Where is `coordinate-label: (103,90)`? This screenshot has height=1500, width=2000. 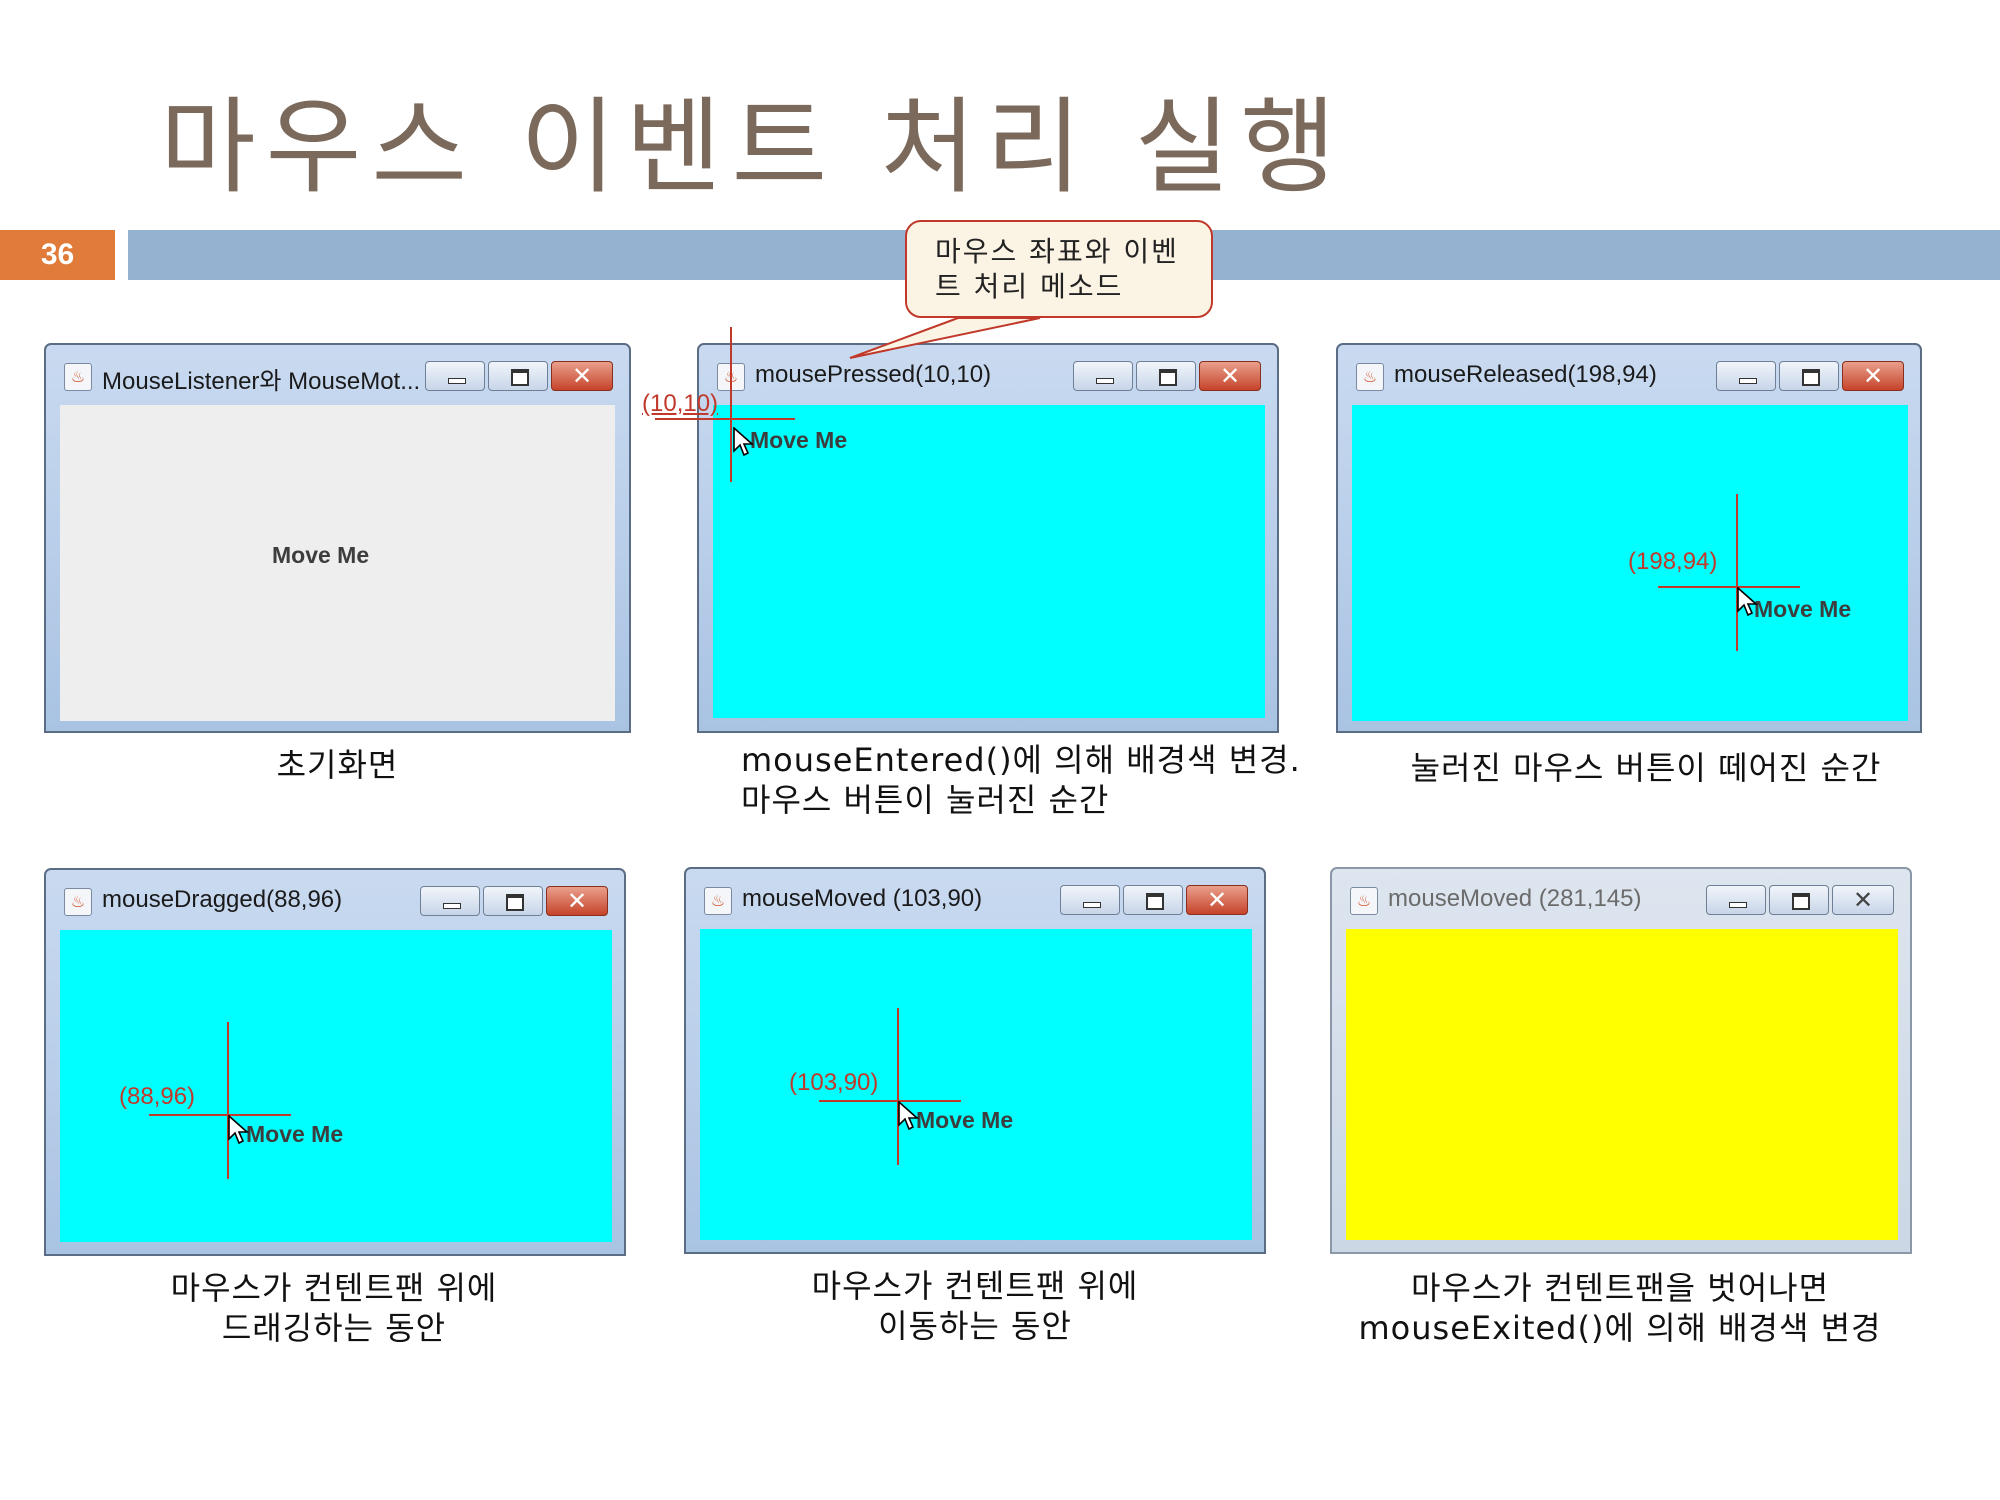 coordinate-label: (103,90) is located at coordinates (834, 1082).